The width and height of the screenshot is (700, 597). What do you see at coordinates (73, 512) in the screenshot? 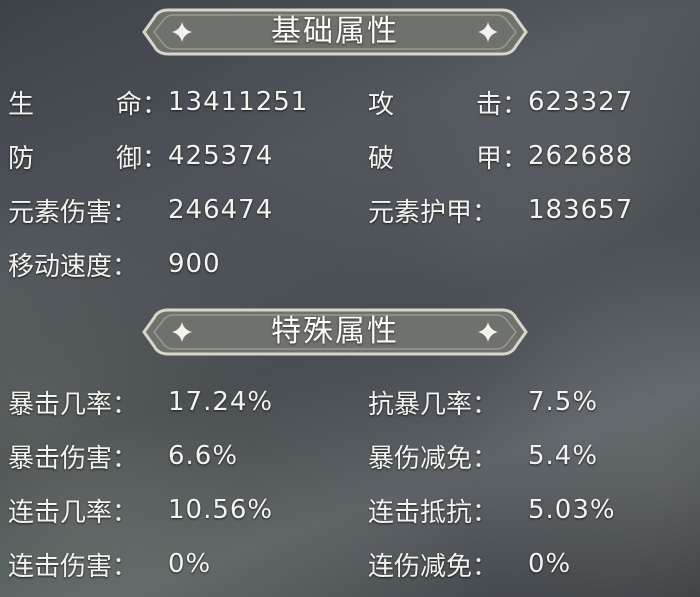
I see `stat-combo-rate-label: 连击几率：` at bounding box center [73, 512].